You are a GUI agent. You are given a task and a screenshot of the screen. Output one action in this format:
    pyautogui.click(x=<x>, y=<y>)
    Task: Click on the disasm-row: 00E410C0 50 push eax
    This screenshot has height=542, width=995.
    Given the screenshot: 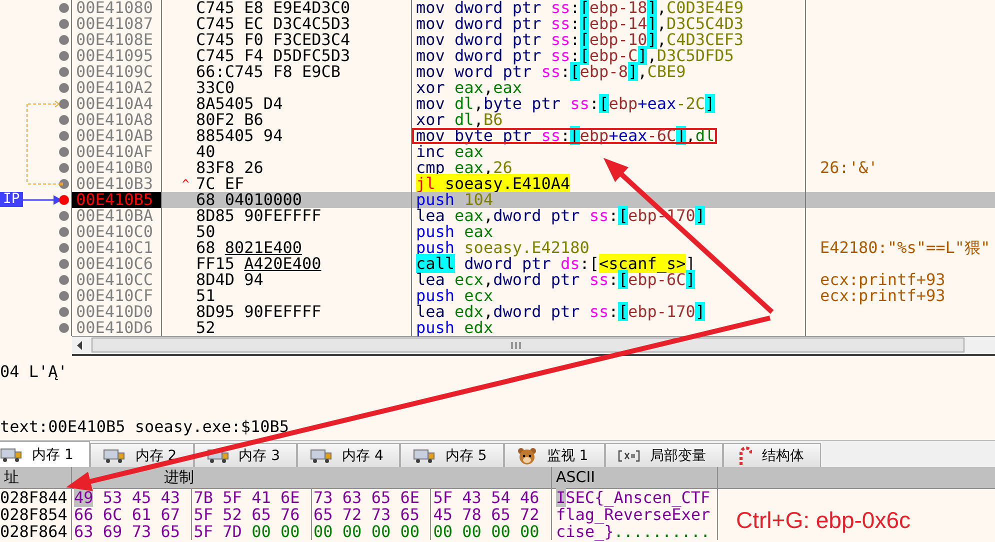 What is the action you would take?
    pyautogui.click(x=497, y=232)
    